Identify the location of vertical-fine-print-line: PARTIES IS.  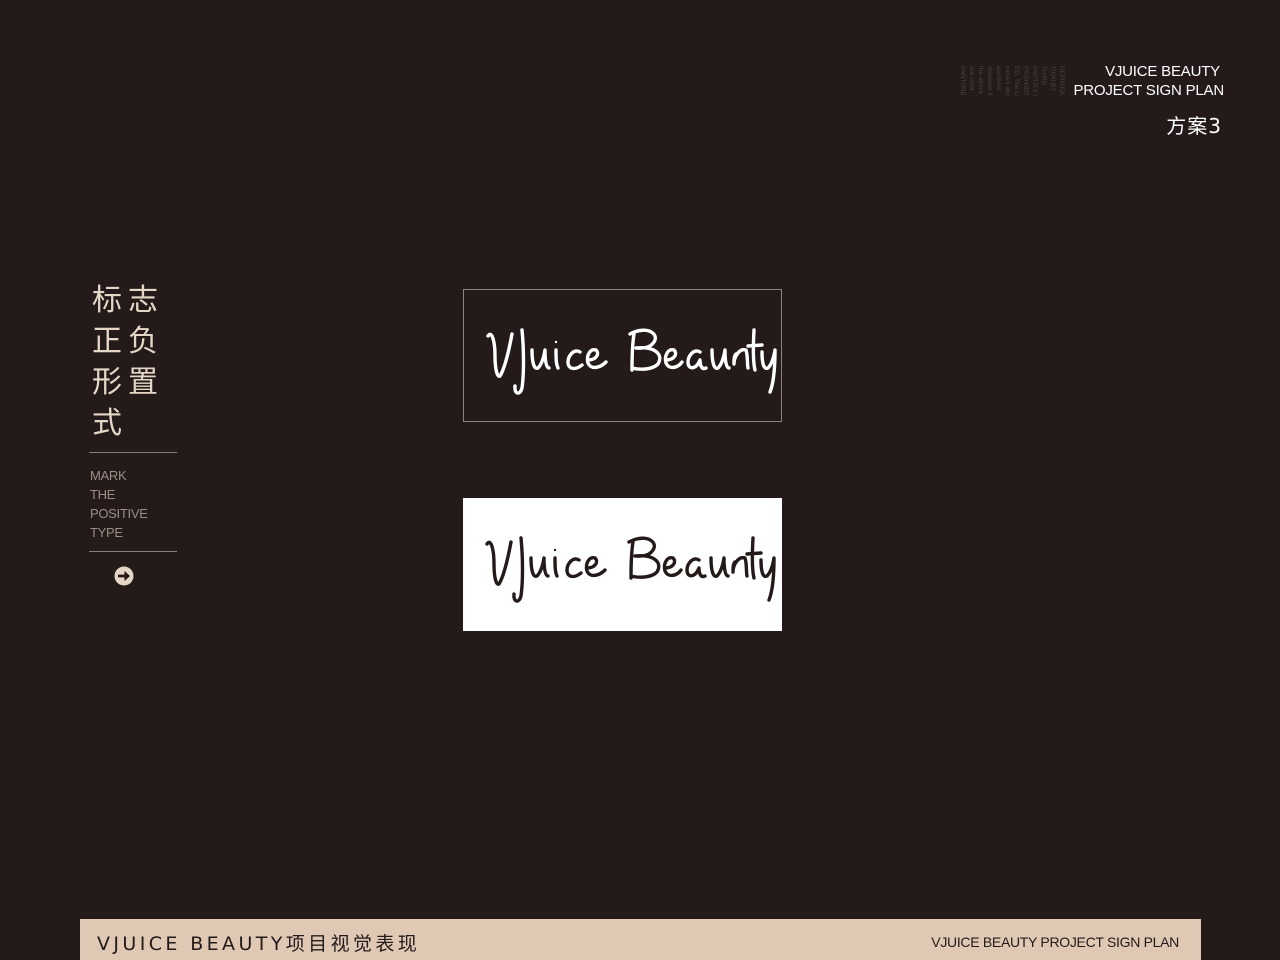
(1034, 81).